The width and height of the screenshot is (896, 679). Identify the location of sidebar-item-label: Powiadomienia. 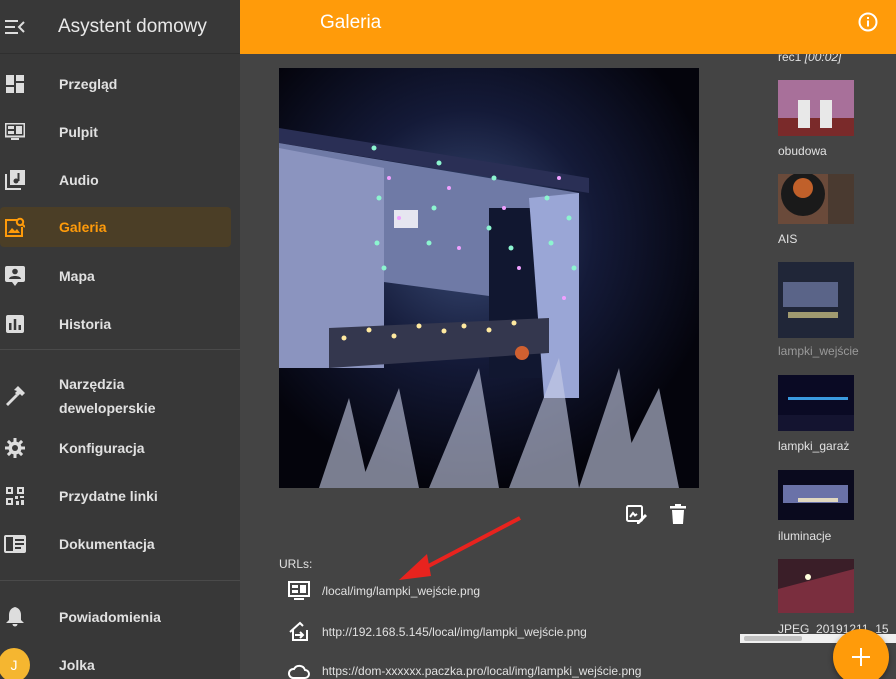
(110, 617).